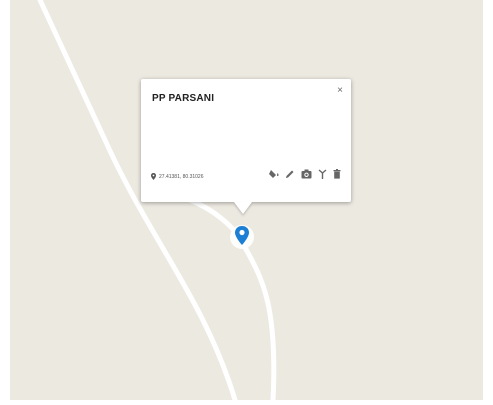 Image resolution: width=493 pixels, height=405 pixels. I want to click on coordinates-row: 27.41381, 80.31026, so click(177, 176).